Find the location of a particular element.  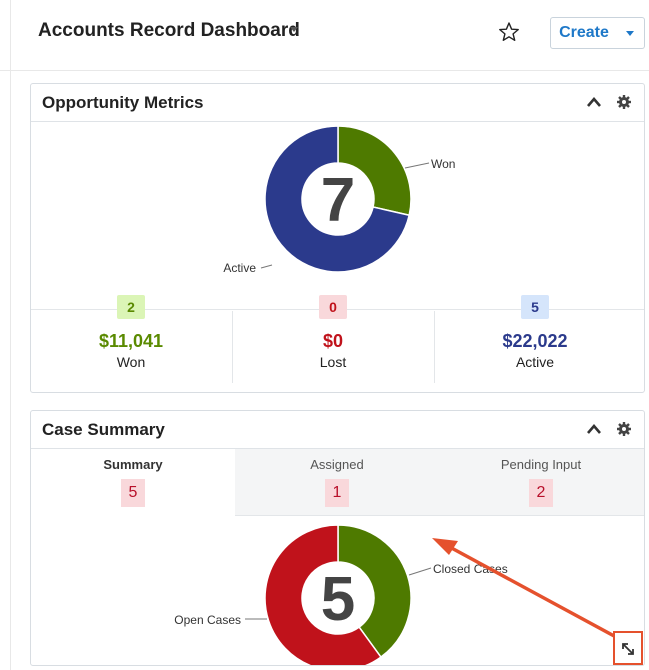

resize-handle-icon is located at coordinates (628, 648).